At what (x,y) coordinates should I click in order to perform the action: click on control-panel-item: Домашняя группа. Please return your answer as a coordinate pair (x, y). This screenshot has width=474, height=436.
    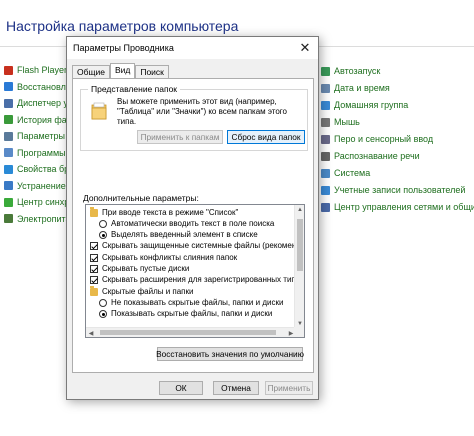
    Looking at the image, I should click on (364, 105).